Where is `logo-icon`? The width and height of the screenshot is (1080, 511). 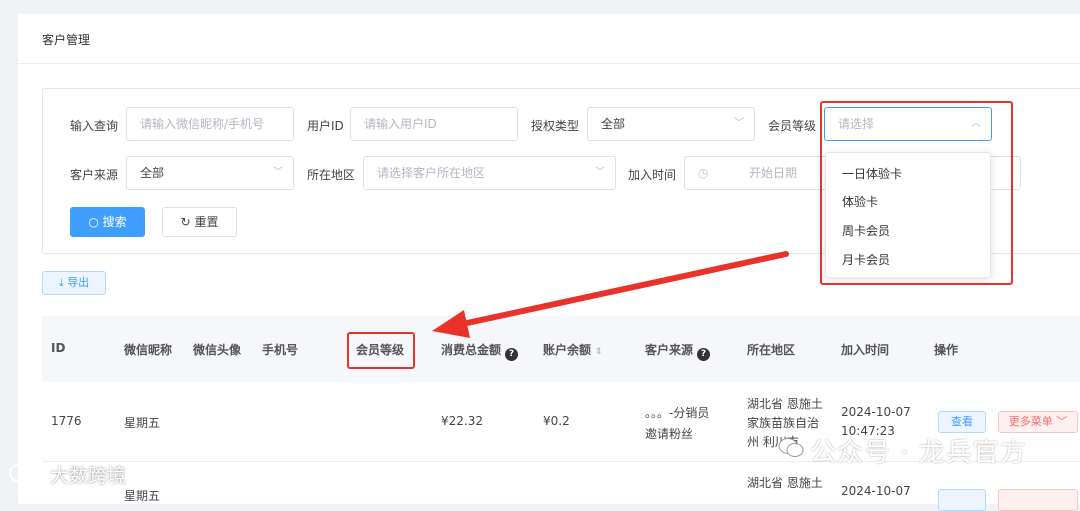
logo-icon is located at coordinates (28, 473).